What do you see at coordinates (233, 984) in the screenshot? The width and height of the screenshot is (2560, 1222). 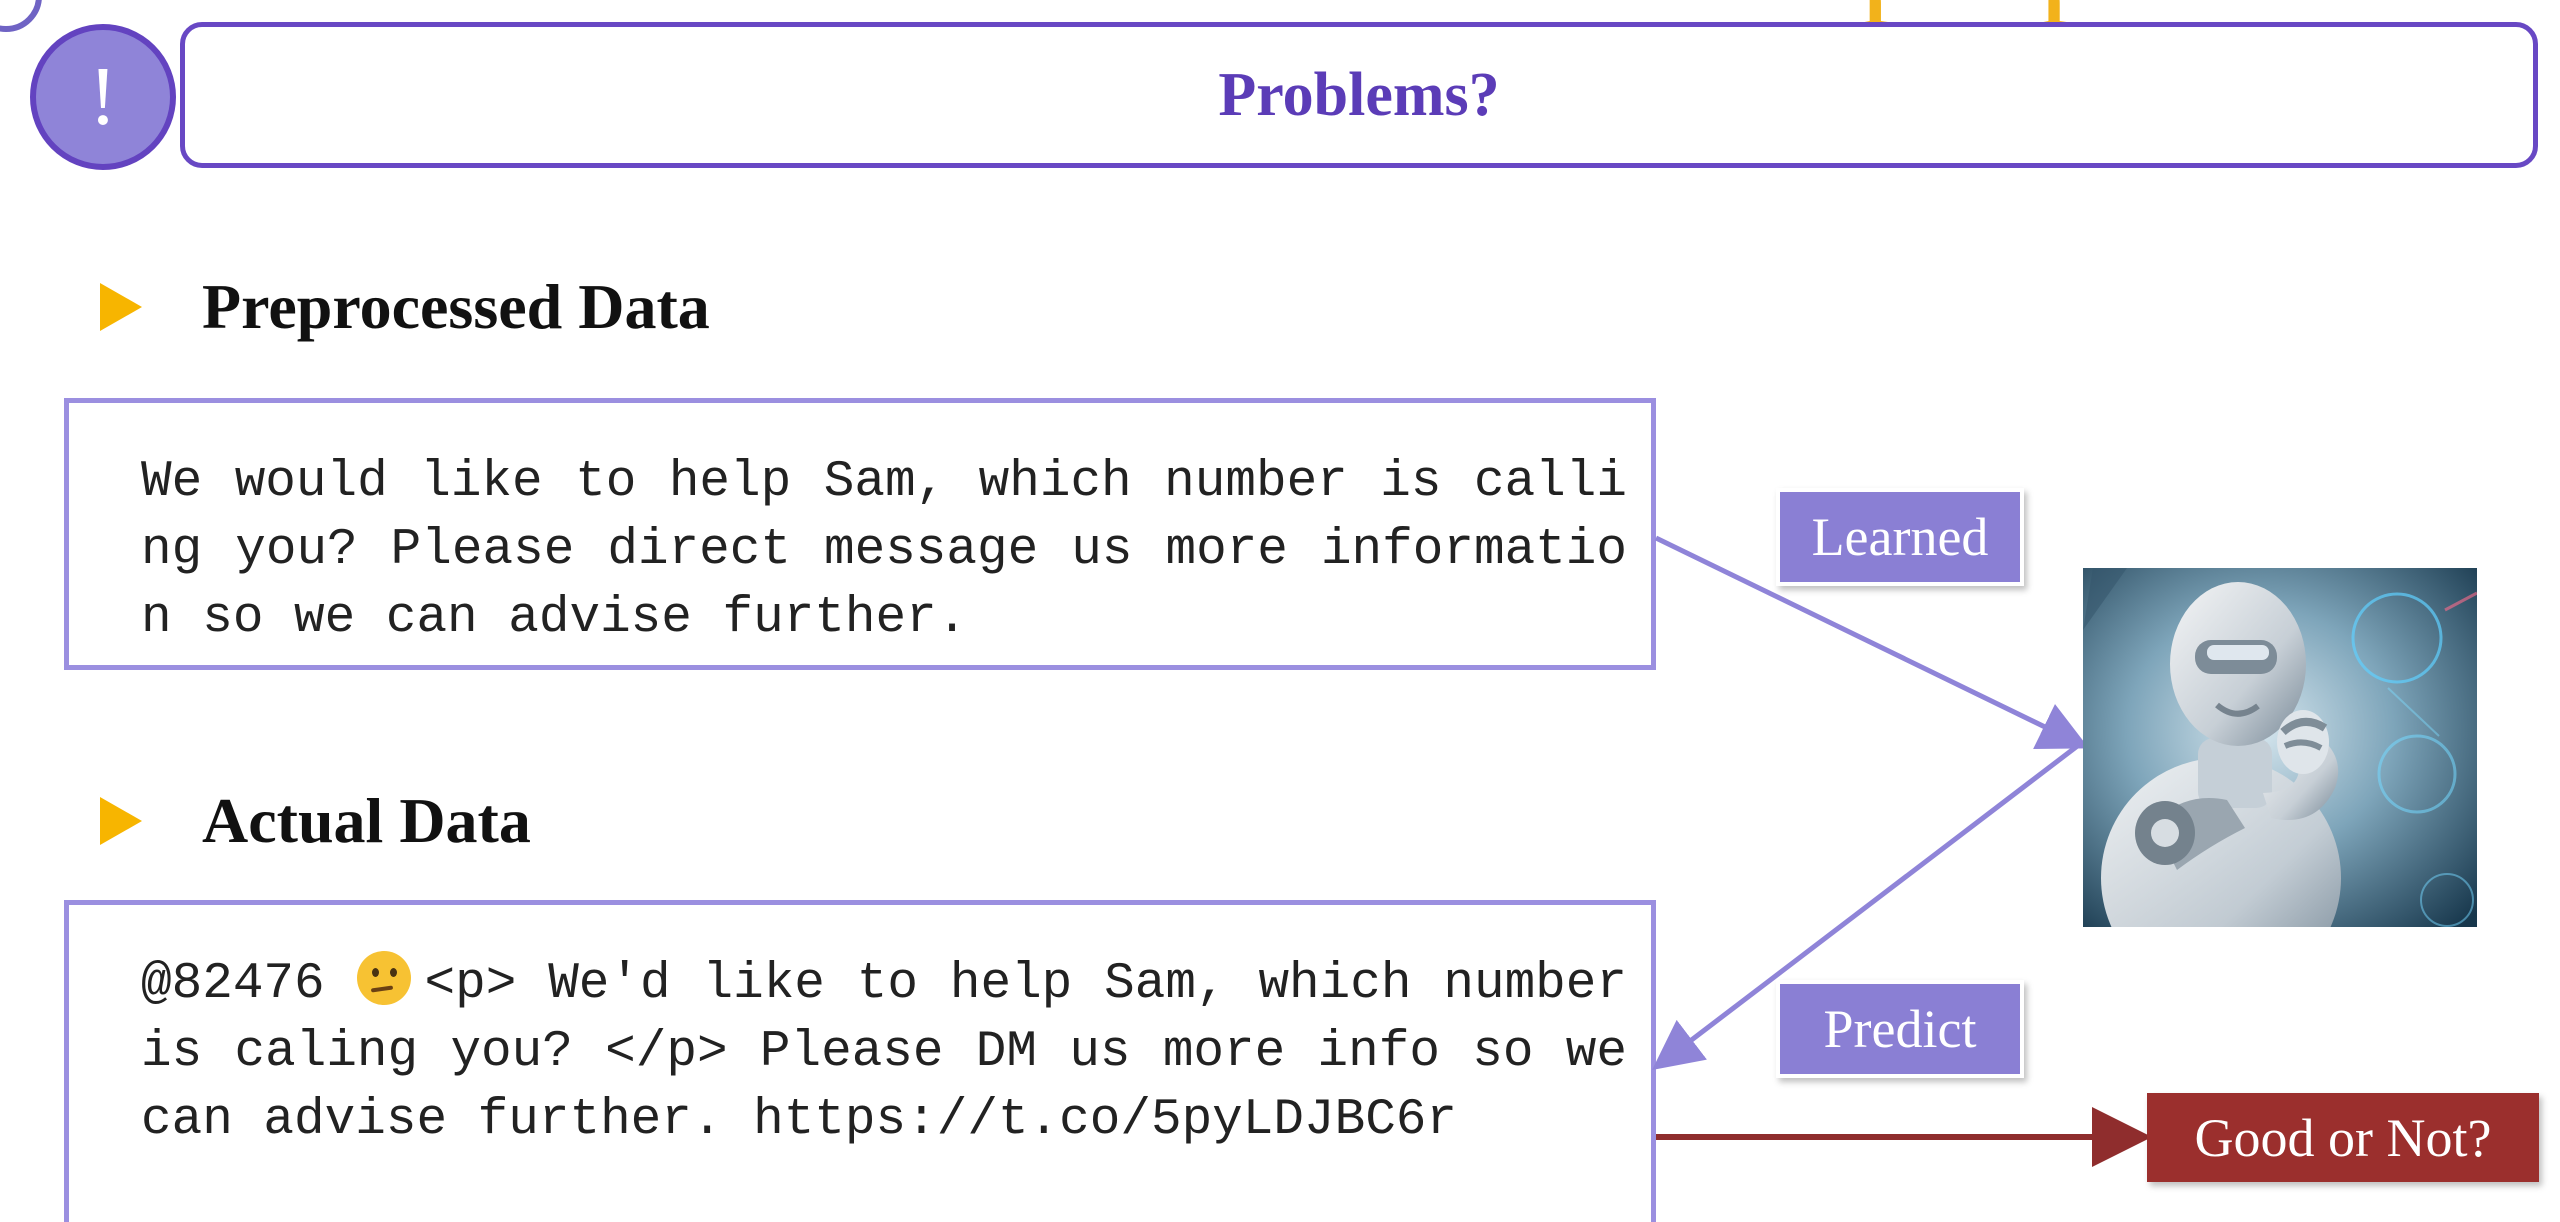 I see `actual-data-prefix: @82476` at bounding box center [233, 984].